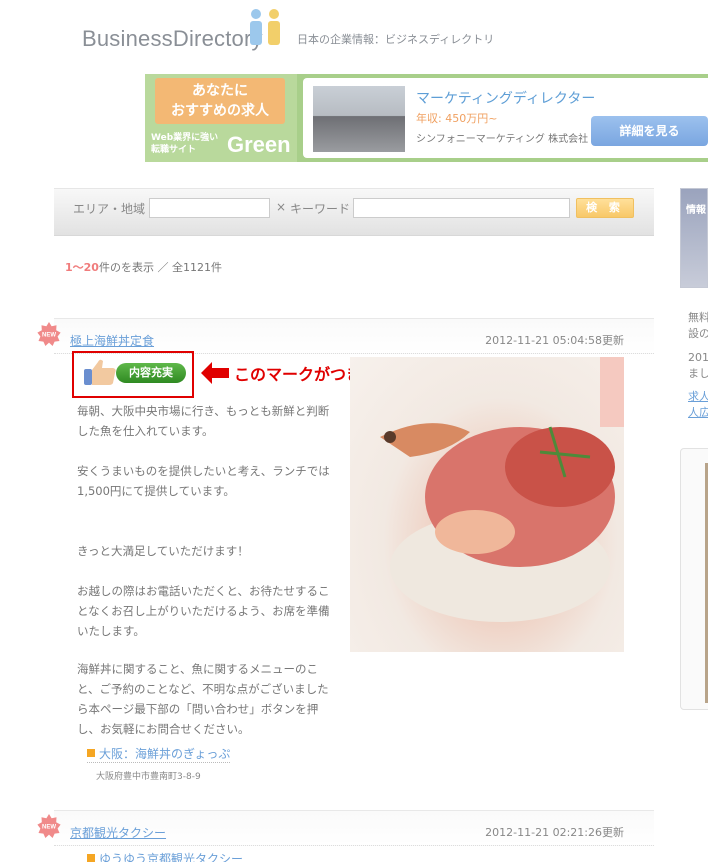 This screenshot has width=708, height=862. What do you see at coordinates (320, 209) in the screenshot?
I see `keyword-label: キーワード` at bounding box center [320, 209].